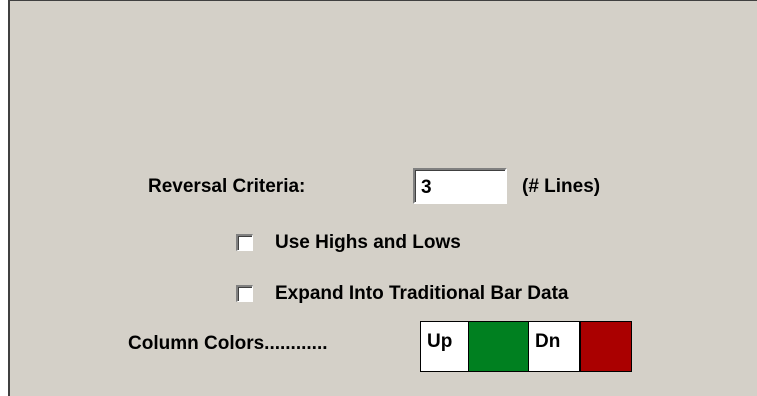  What do you see at coordinates (460, 186) in the screenshot?
I see `reversal-criteria-input` at bounding box center [460, 186].